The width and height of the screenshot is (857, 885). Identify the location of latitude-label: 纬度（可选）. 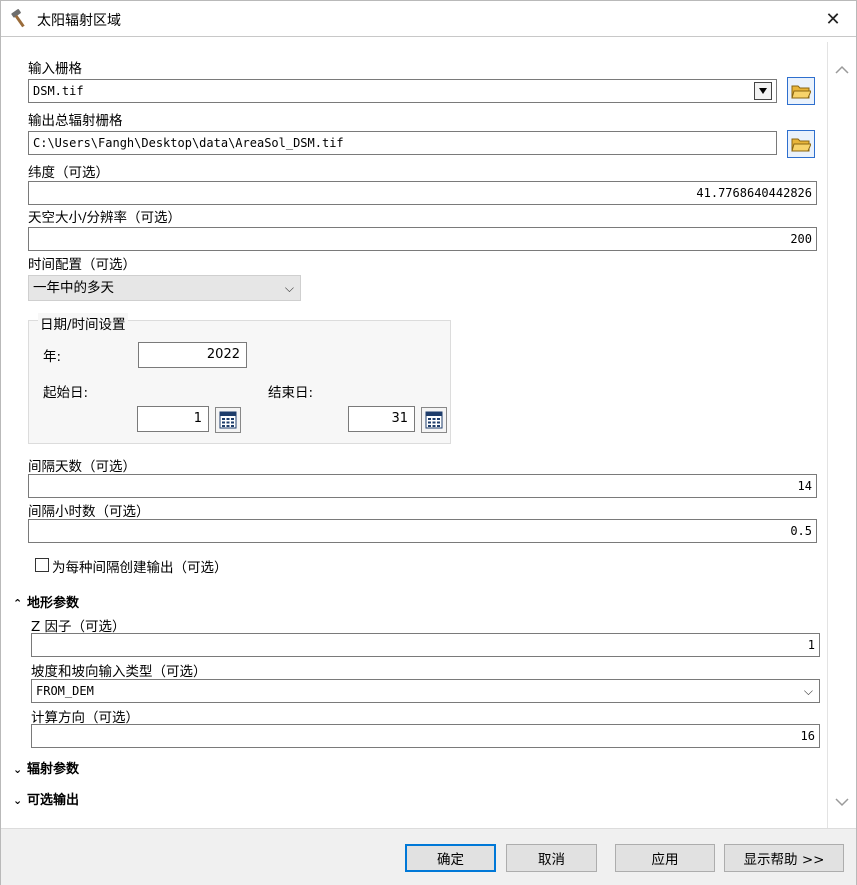
(68, 173).